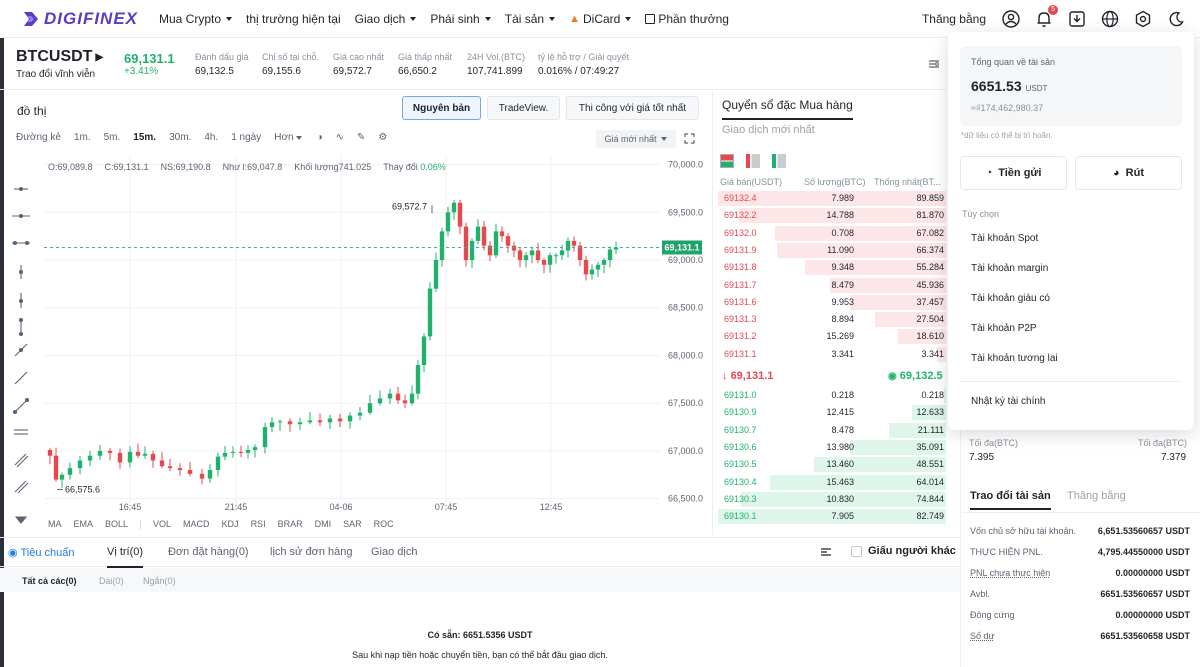 The image size is (1200, 667). I want to click on chart-settings-icon: ⚙, so click(382, 137).